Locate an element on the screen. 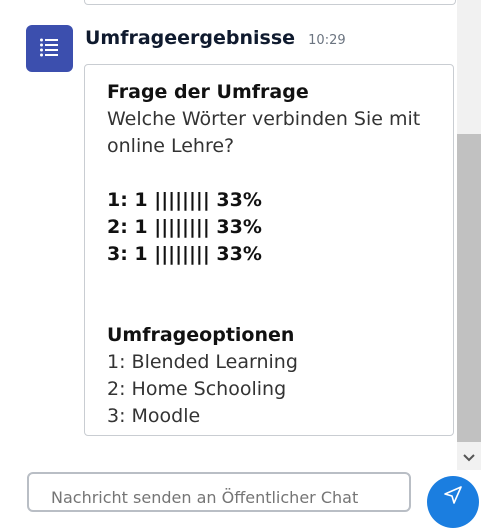 This screenshot has height=528, width=481. poll-result-row: 1: 1 |||||||| 33% is located at coordinates (184, 200).